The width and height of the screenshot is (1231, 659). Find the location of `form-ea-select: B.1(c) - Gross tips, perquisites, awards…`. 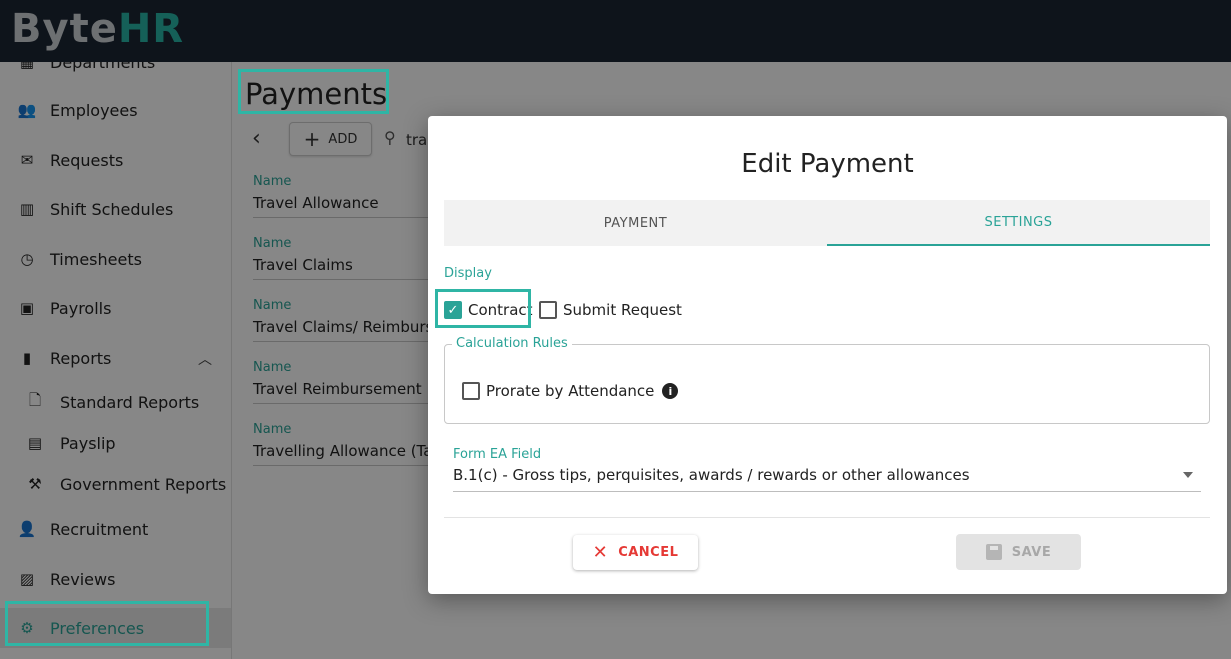

form-ea-select: B.1(c) - Gross tips, perquisites, awards… is located at coordinates (827, 479).